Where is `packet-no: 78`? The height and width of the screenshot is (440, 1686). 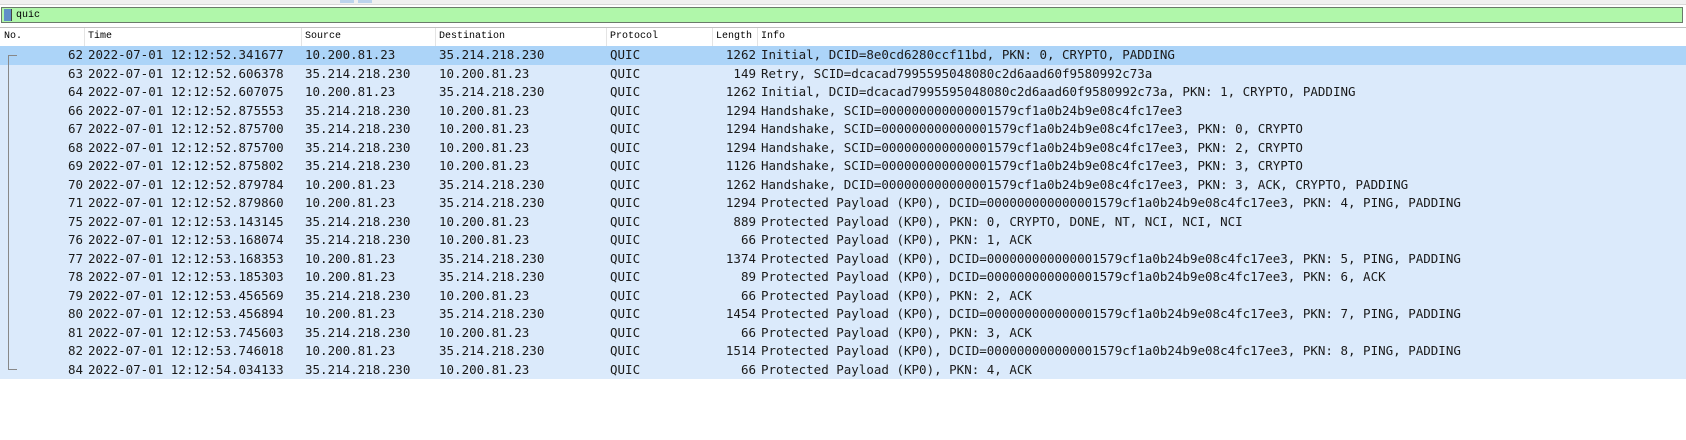 packet-no: 78 is located at coordinates (75, 276).